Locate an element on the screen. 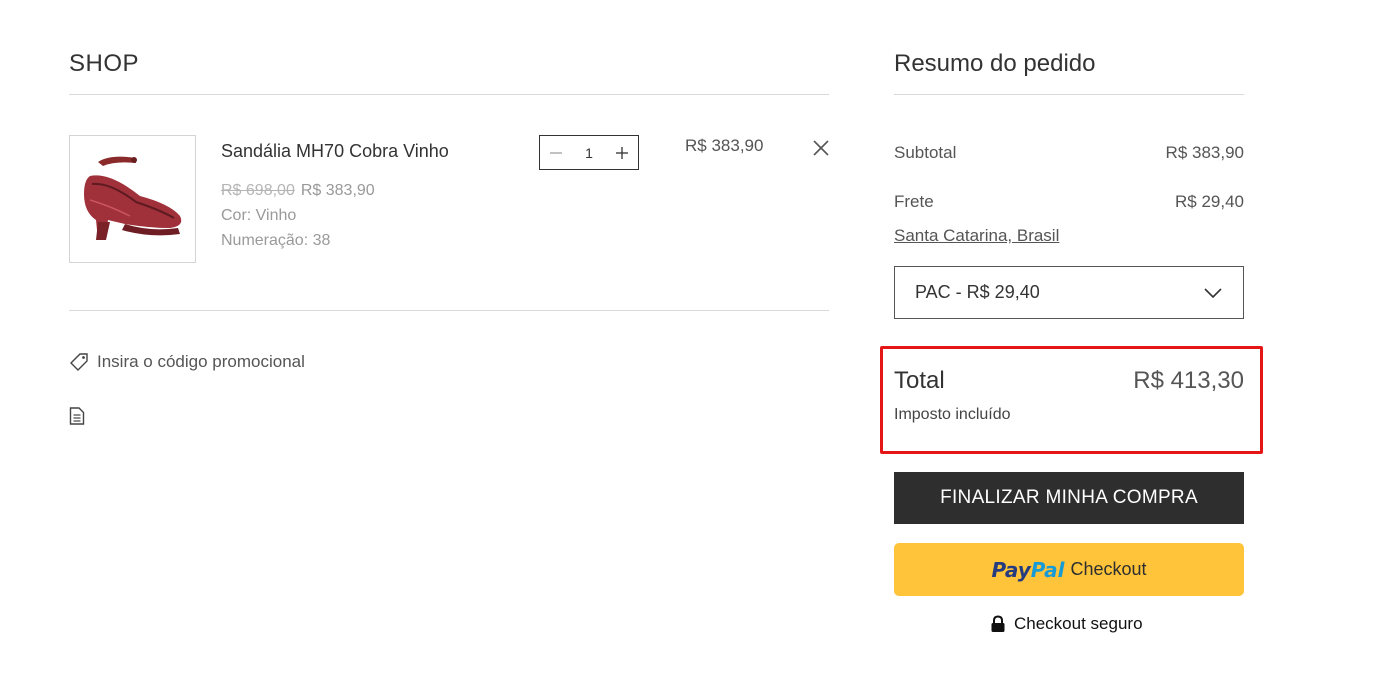 The width and height of the screenshot is (1378, 678). increase-quantity-button is located at coordinates (622, 153).